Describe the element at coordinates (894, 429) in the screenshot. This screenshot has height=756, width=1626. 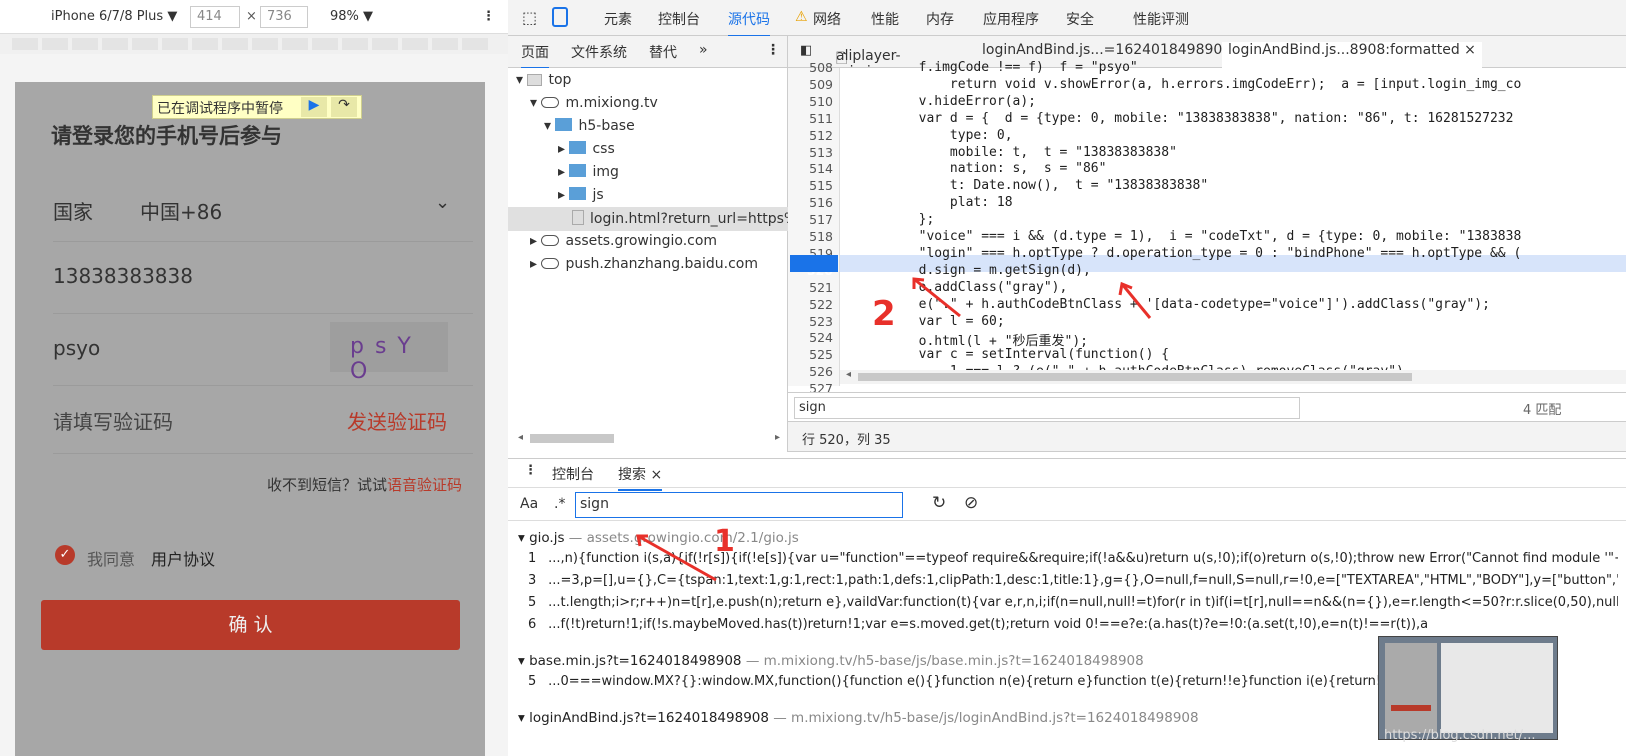
I see `annotation-layer: 2 1` at that location.